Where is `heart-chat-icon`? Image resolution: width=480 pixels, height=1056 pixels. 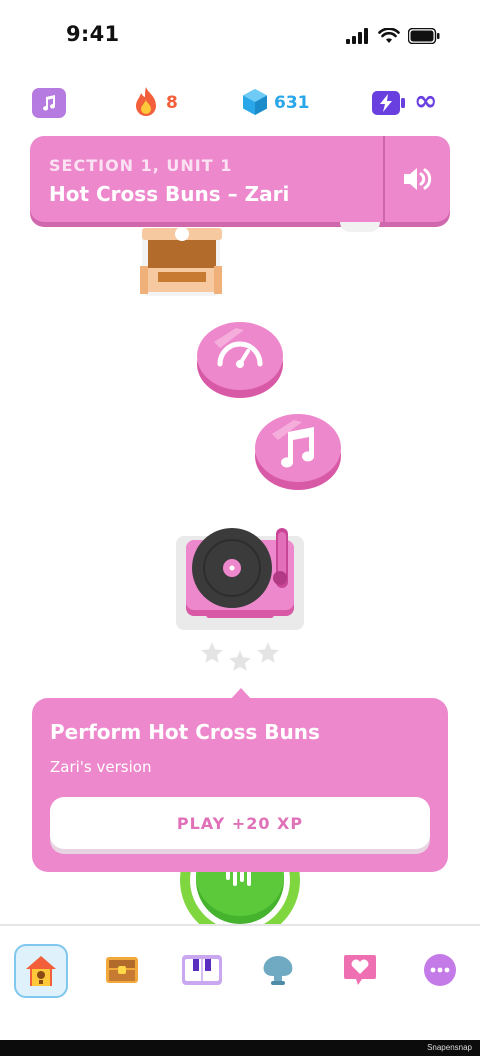 heart-chat-icon is located at coordinates (360, 970).